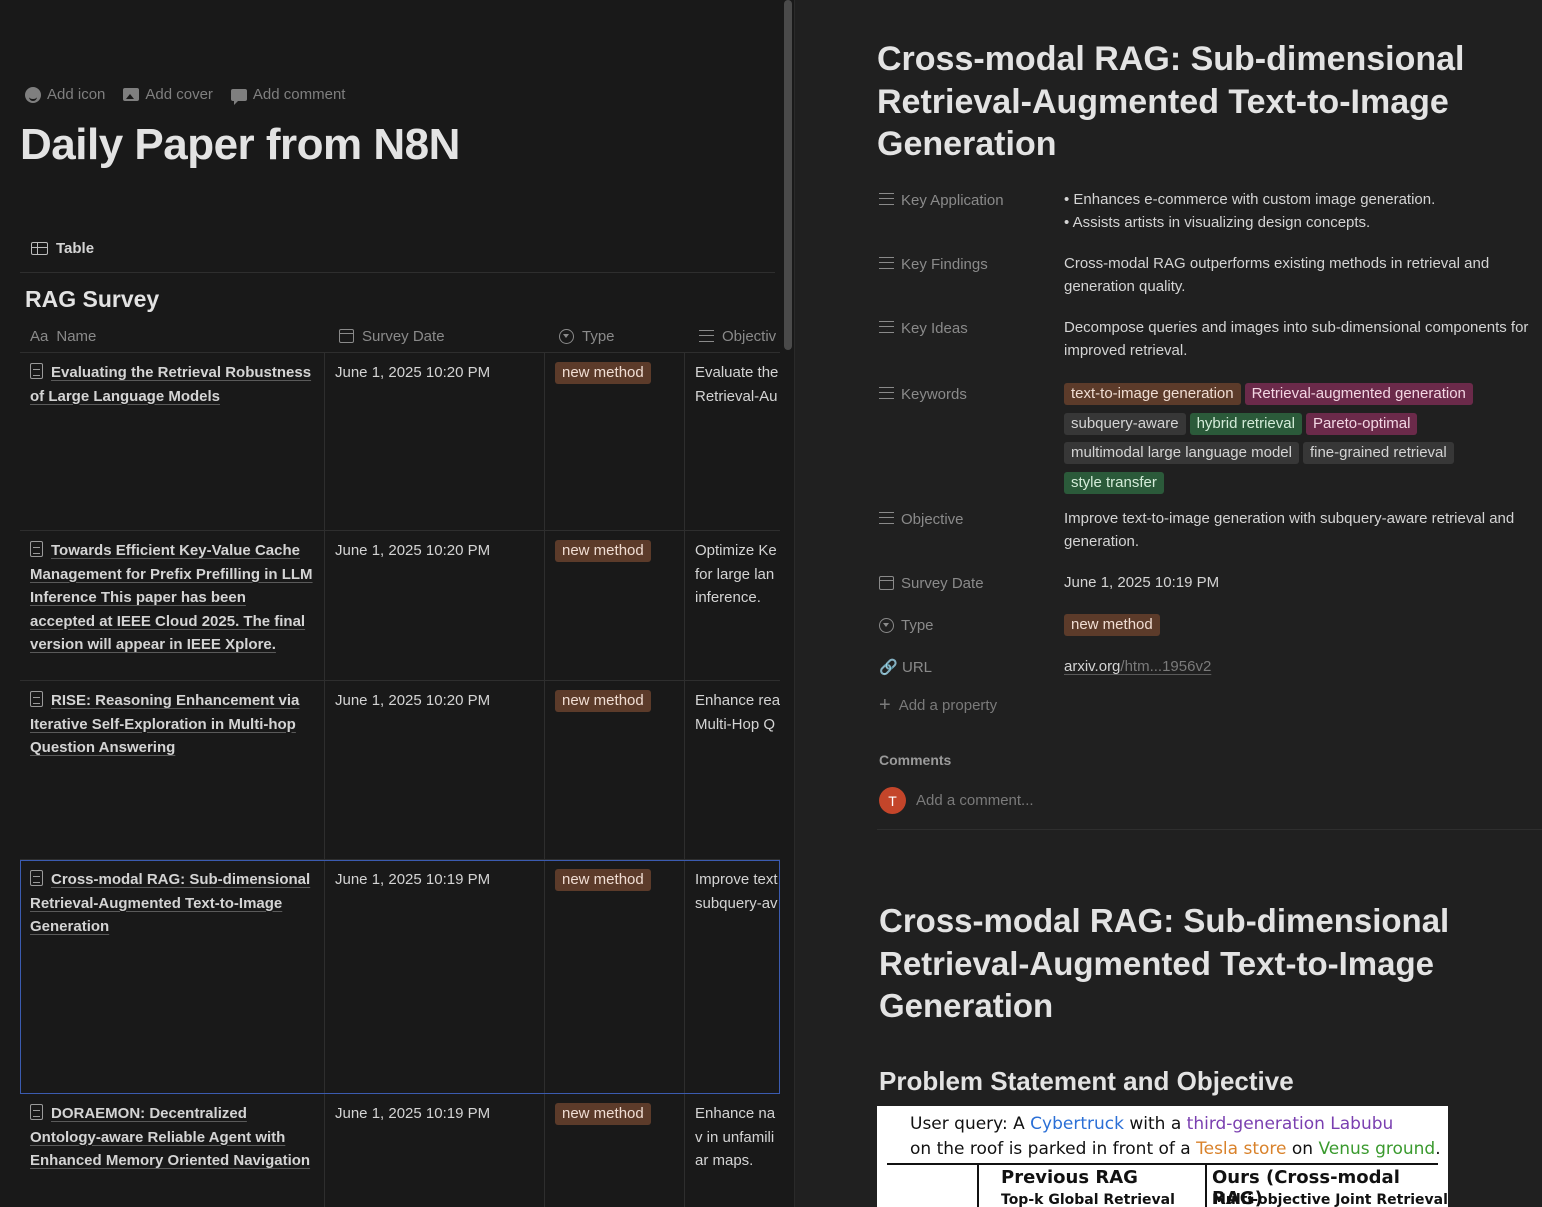 The image size is (1542, 1207). What do you see at coordinates (1114, 482) in the screenshot?
I see `keyword-tag: style transfer` at bounding box center [1114, 482].